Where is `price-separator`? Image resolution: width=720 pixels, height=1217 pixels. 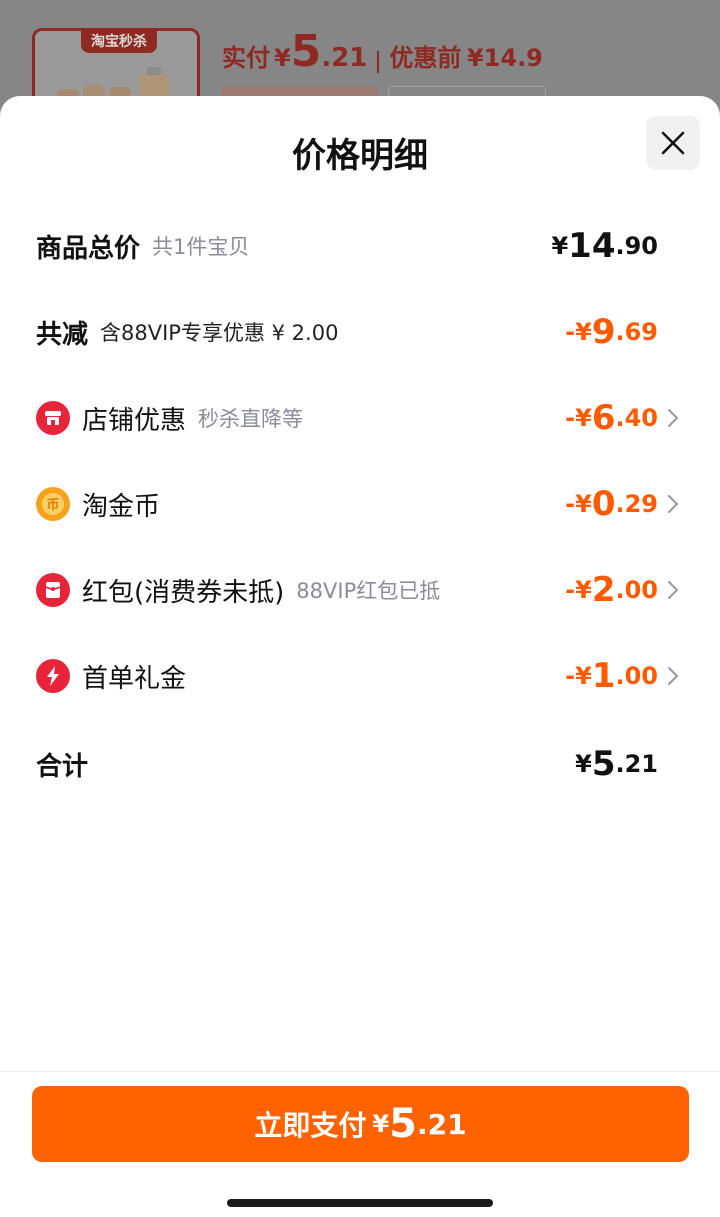
price-separator is located at coordinates (378, 61).